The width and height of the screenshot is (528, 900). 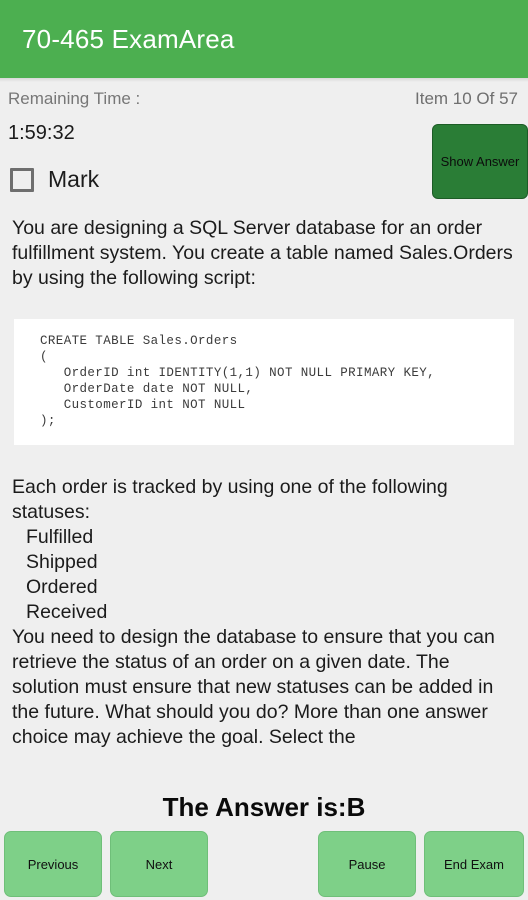 I want to click on pause-button: Pause, so click(x=367, y=864).